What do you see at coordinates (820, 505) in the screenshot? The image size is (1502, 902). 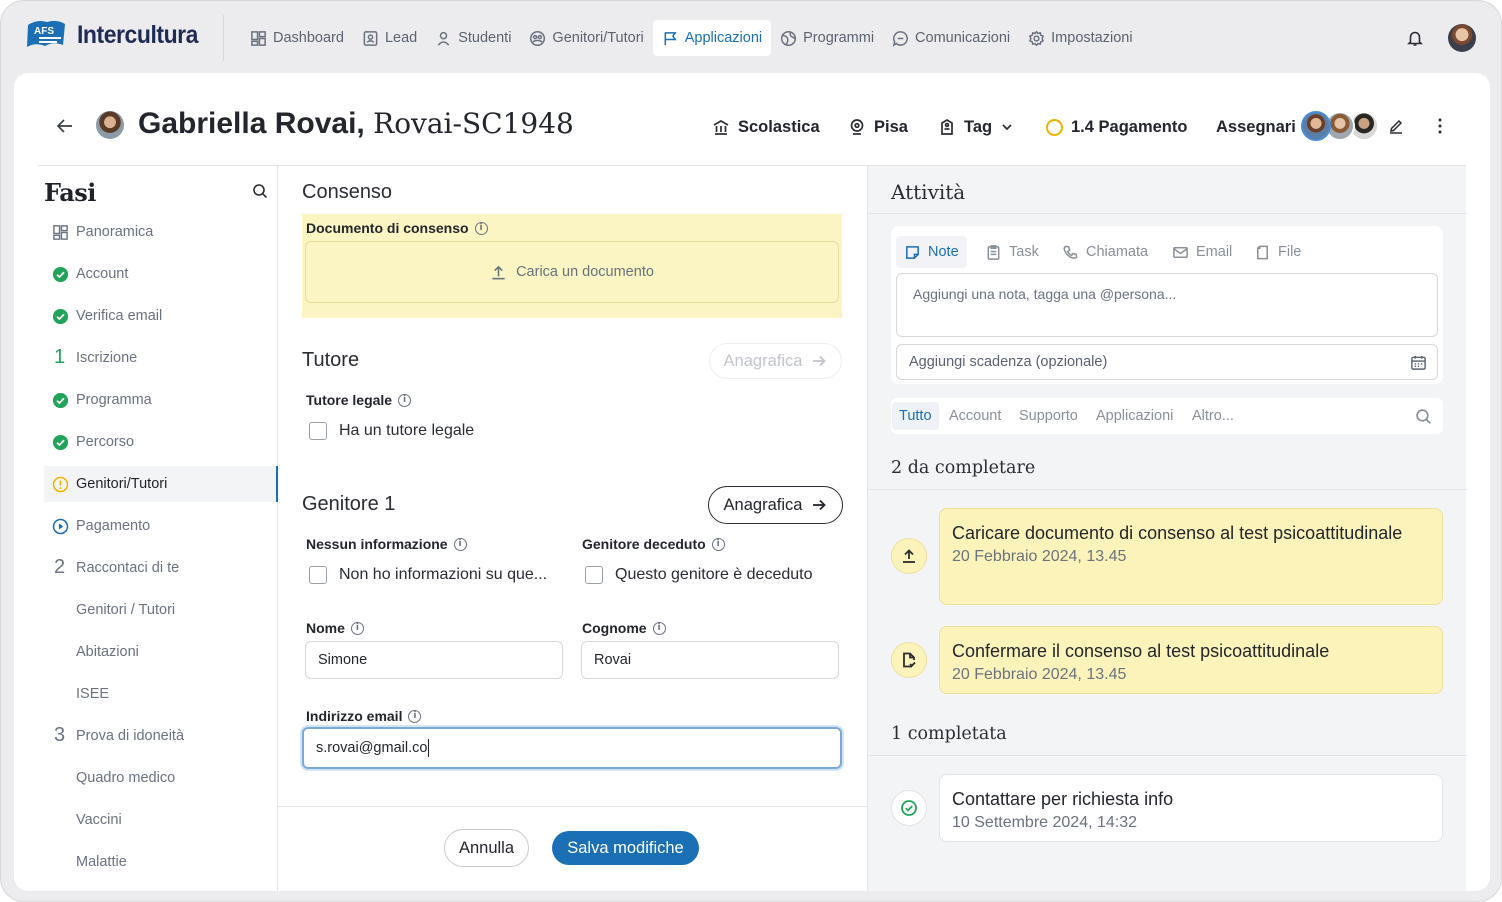 I see `arrow-right-icon` at bounding box center [820, 505].